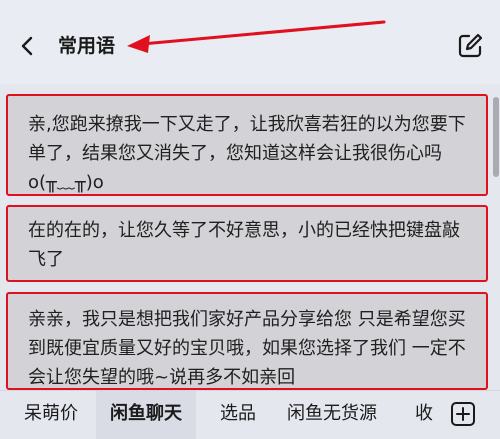 The image size is (500, 439). Describe the element at coordinates (238, 415) in the screenshot. I see `tab-xuanpin: 选品` at that location.